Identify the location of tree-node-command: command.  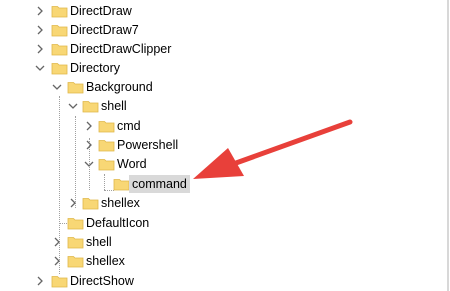
(150, 184).